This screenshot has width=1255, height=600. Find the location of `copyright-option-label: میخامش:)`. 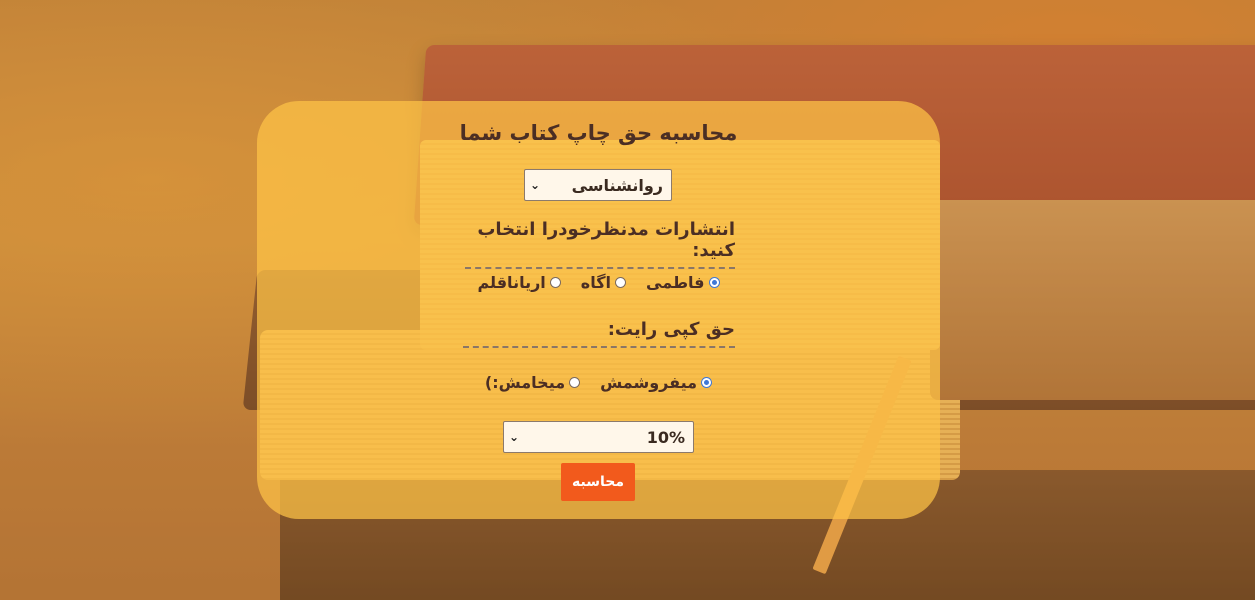

copyright-option-label: میخامش:) is located at coordinates (525, 382).